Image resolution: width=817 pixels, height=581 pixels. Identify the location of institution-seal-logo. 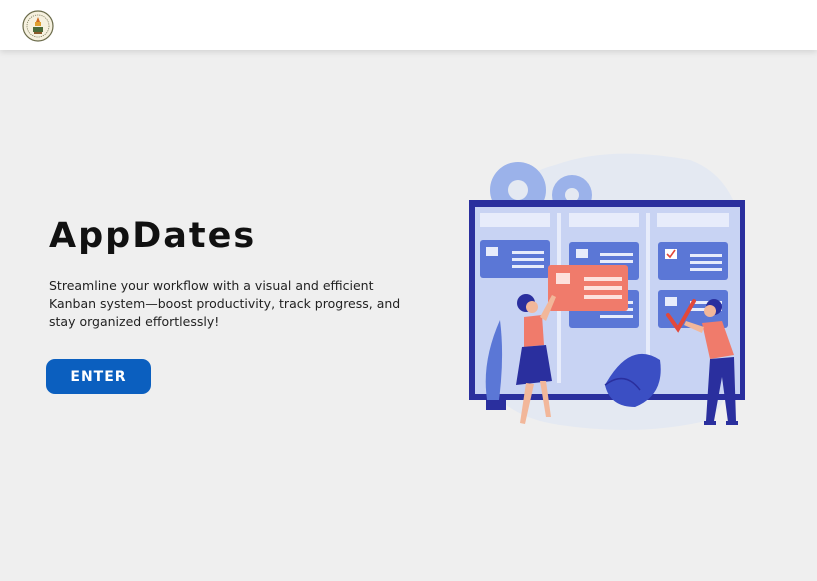
(38, 26).